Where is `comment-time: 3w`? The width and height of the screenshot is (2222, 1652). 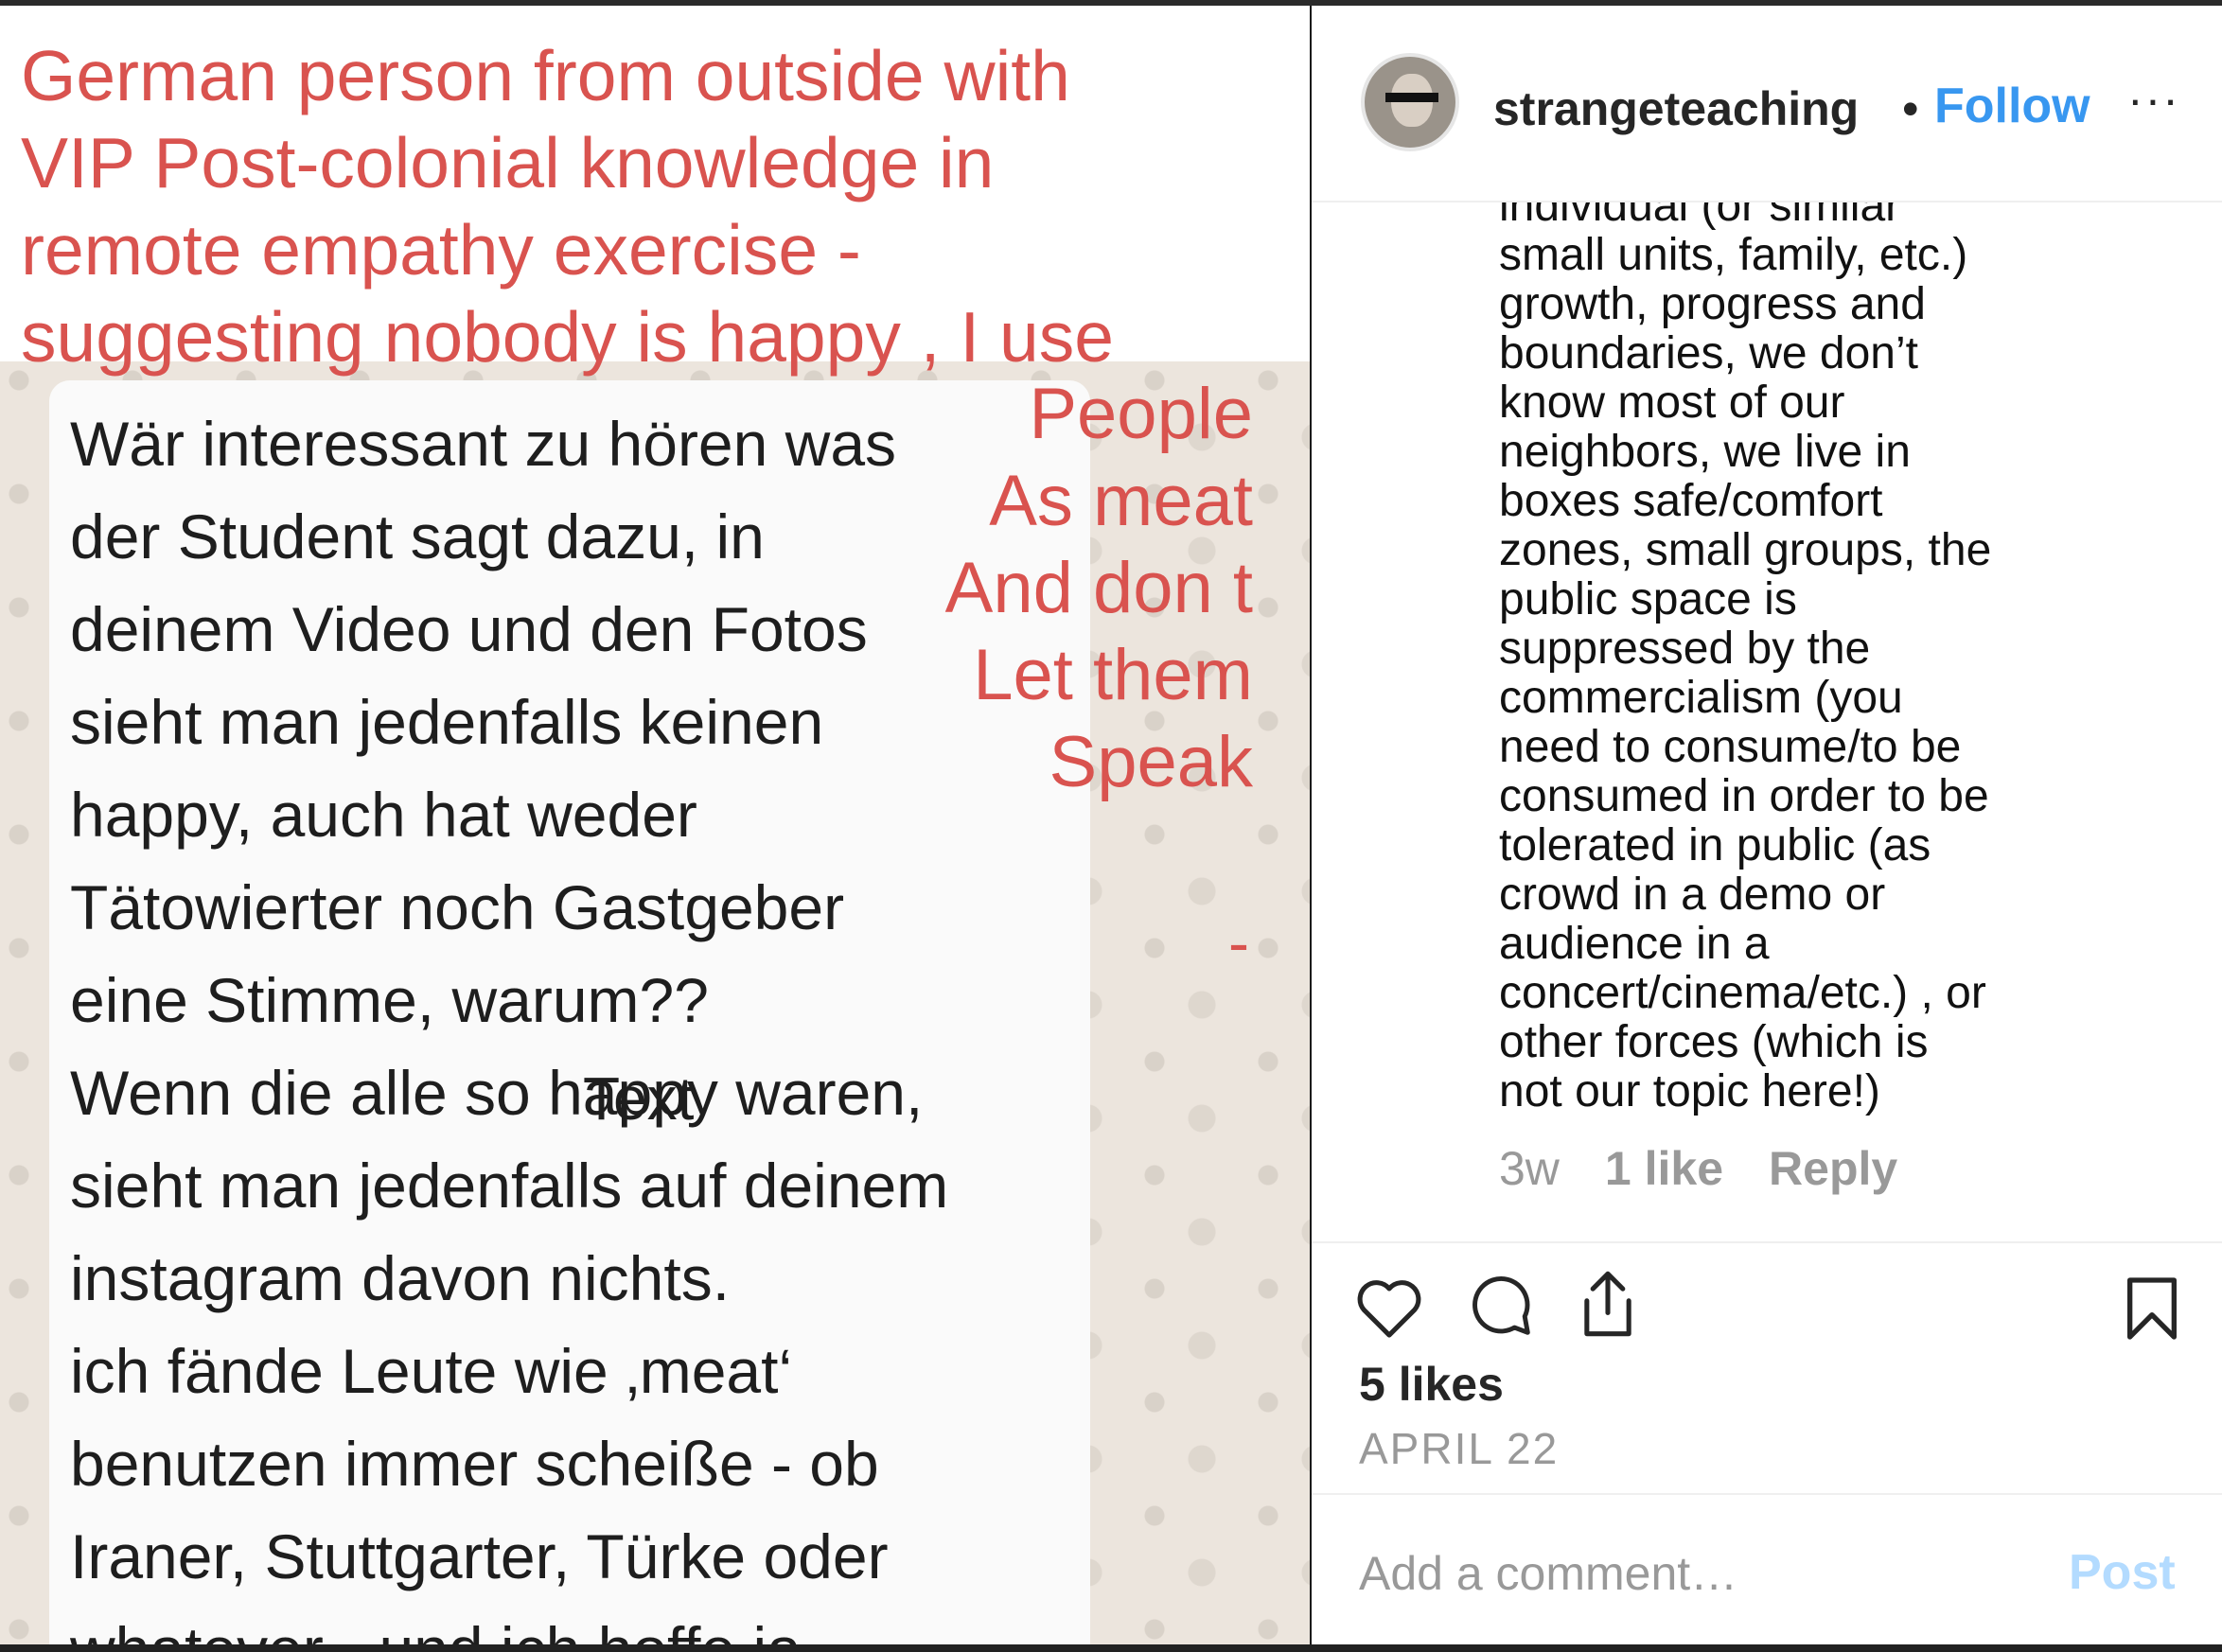 comment-time: 3w is located at coordinates (1529, 1168).